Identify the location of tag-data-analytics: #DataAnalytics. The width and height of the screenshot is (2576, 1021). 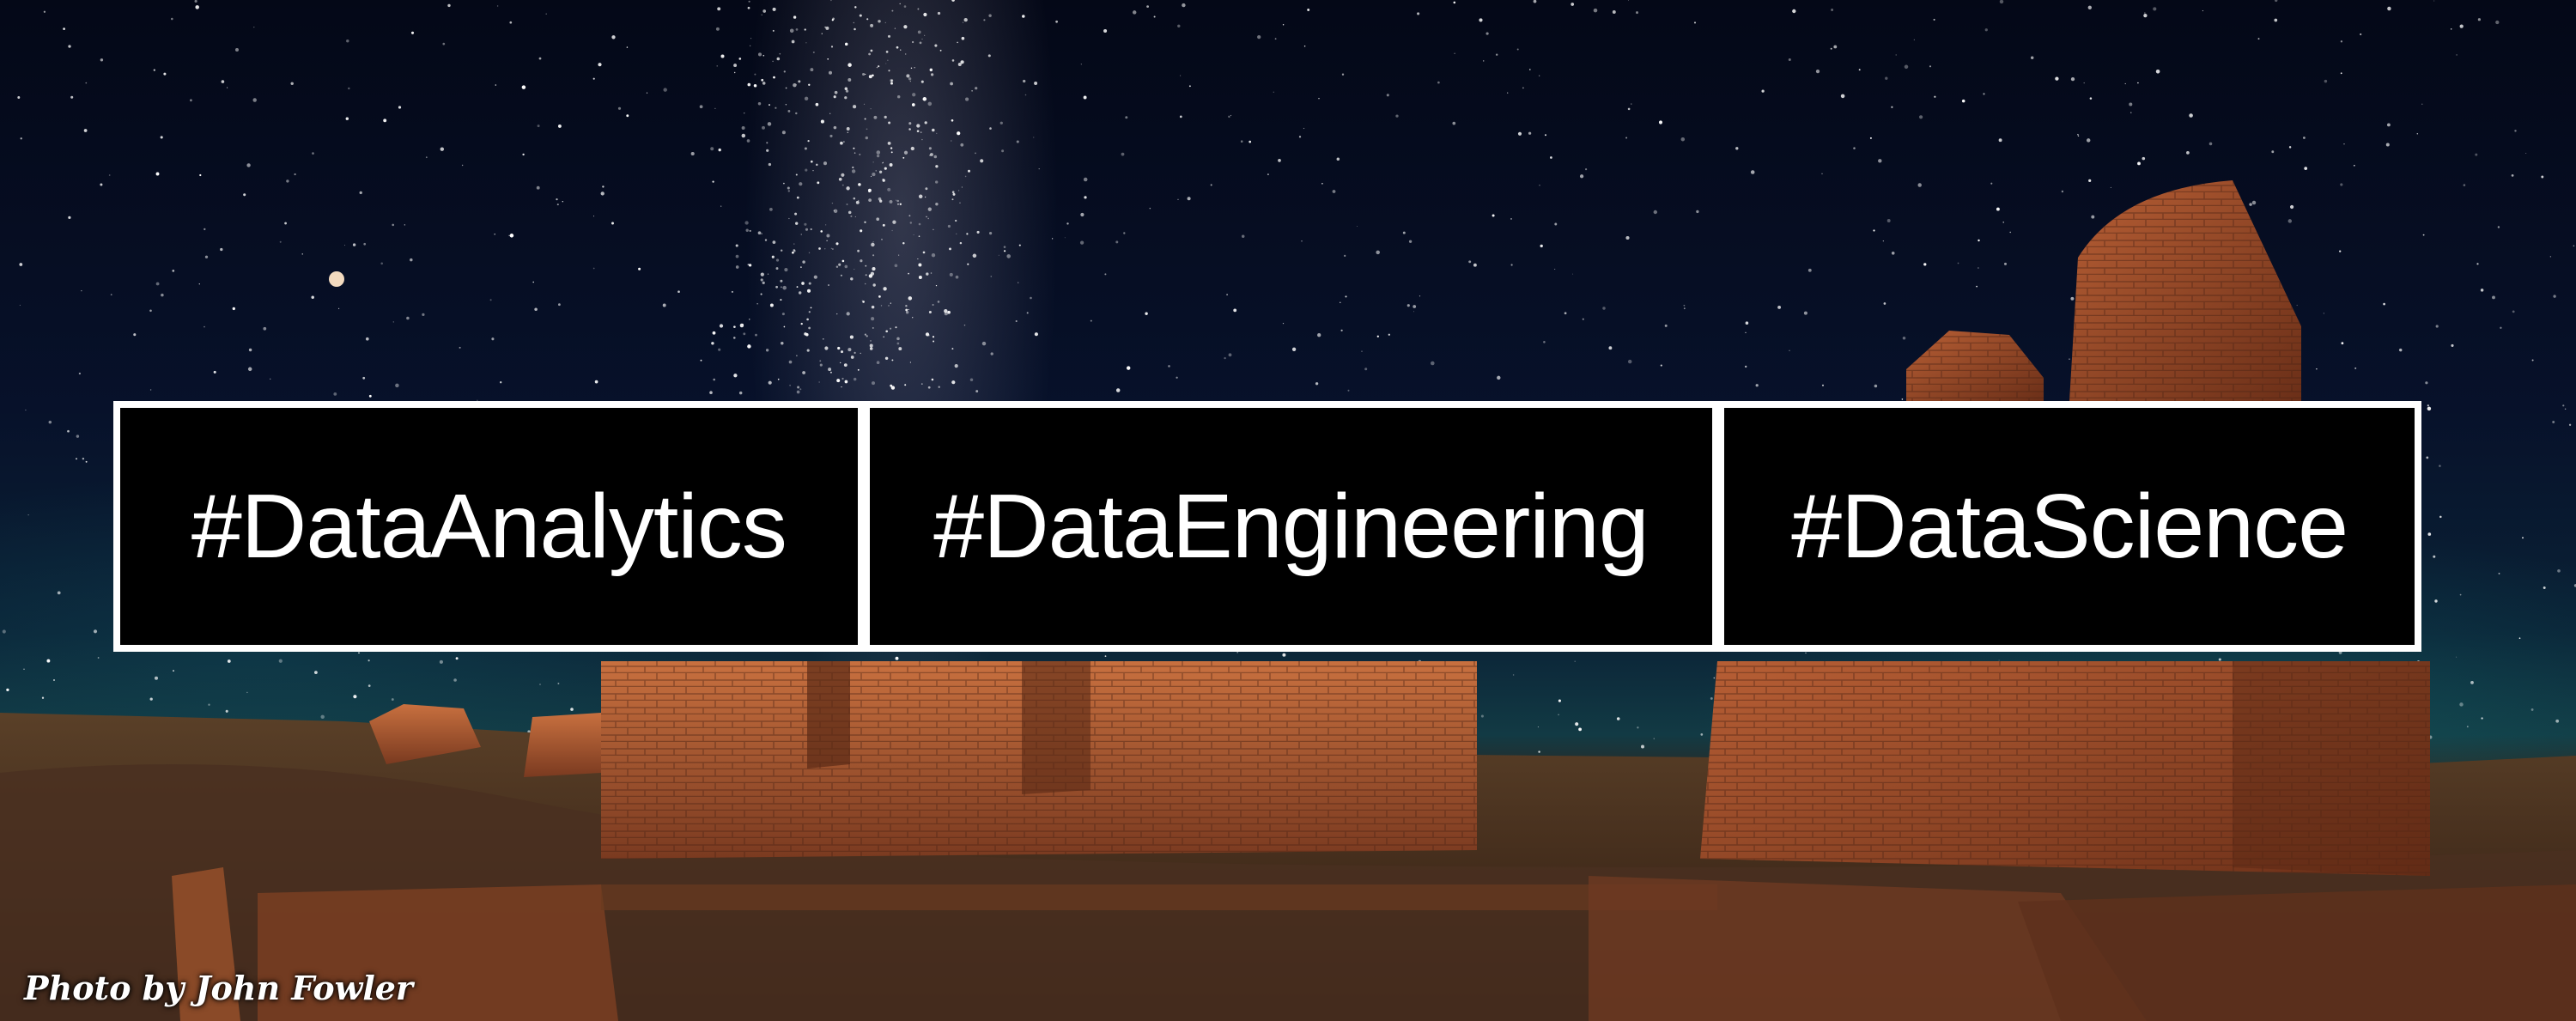
(489, 526).